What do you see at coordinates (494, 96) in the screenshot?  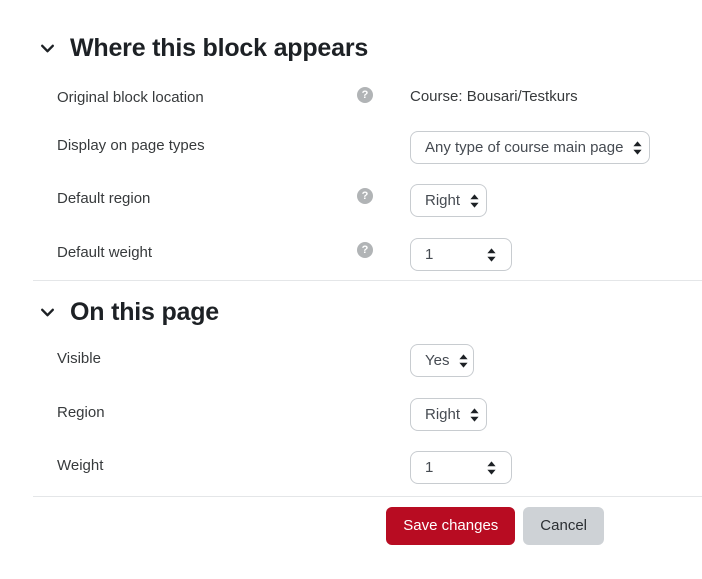 I see `original-block-location-value: Course: Bousari/Testkurs` at bounding box center [494, 96].